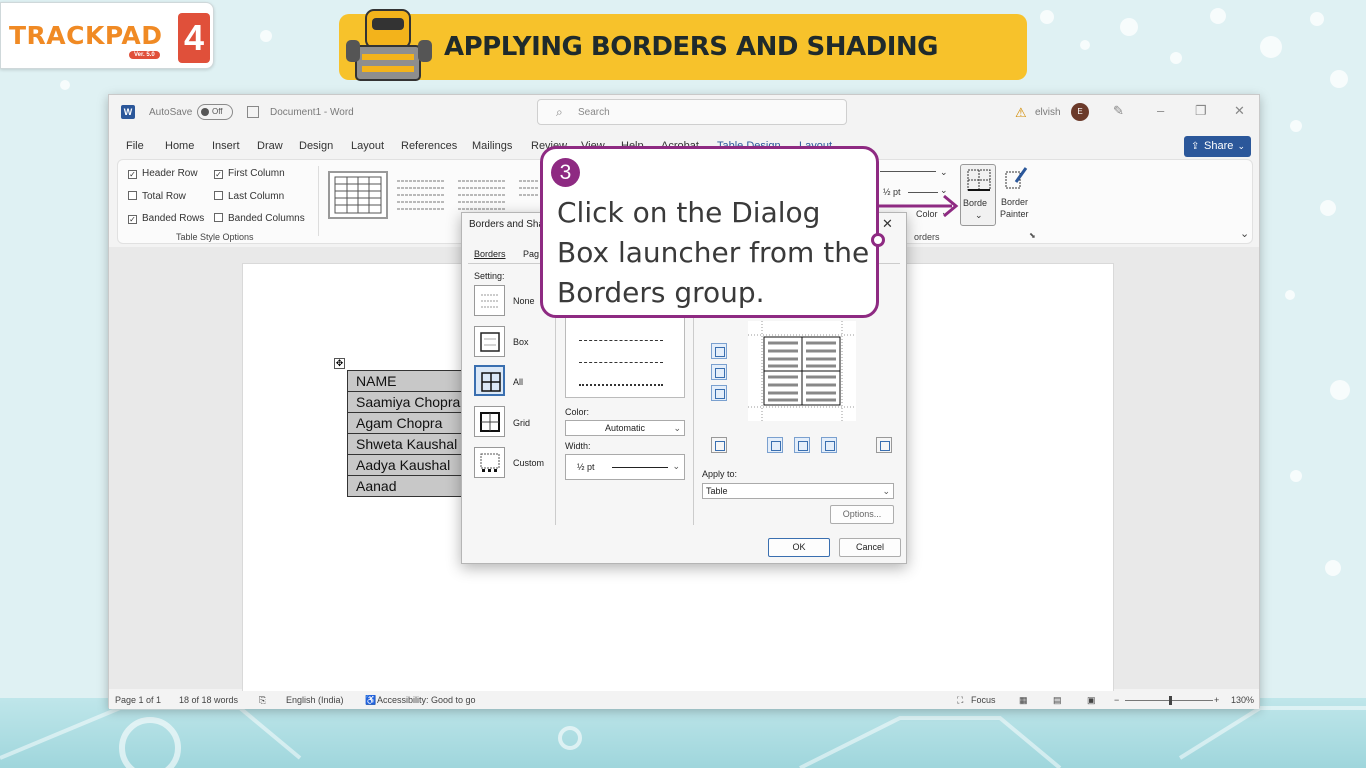 This screenshot has height=768, width=1366. Describe the element at coordinates (908, 171) in the screenshot. I see `line-style-preview` at that location.